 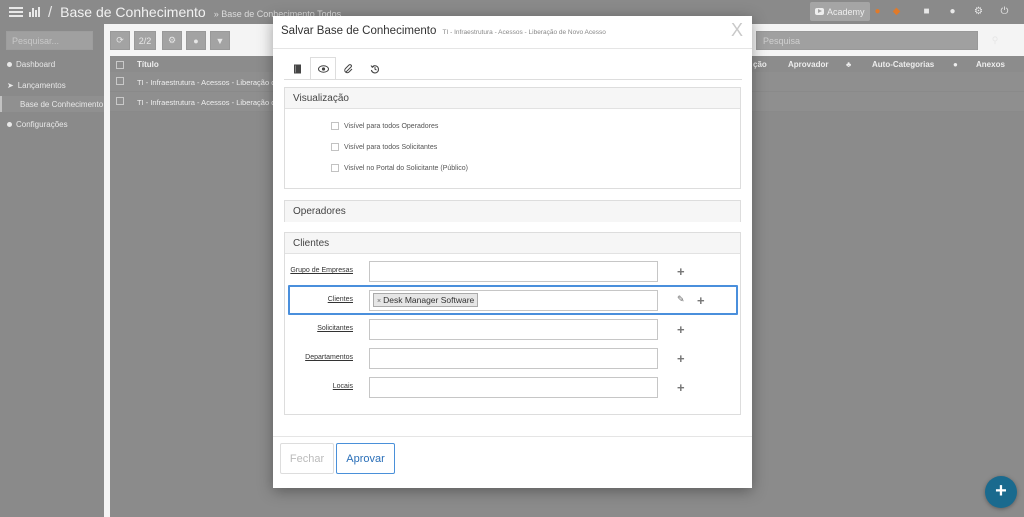 I want to click on funnel-icon: ▼, so click(x=220, y=40).